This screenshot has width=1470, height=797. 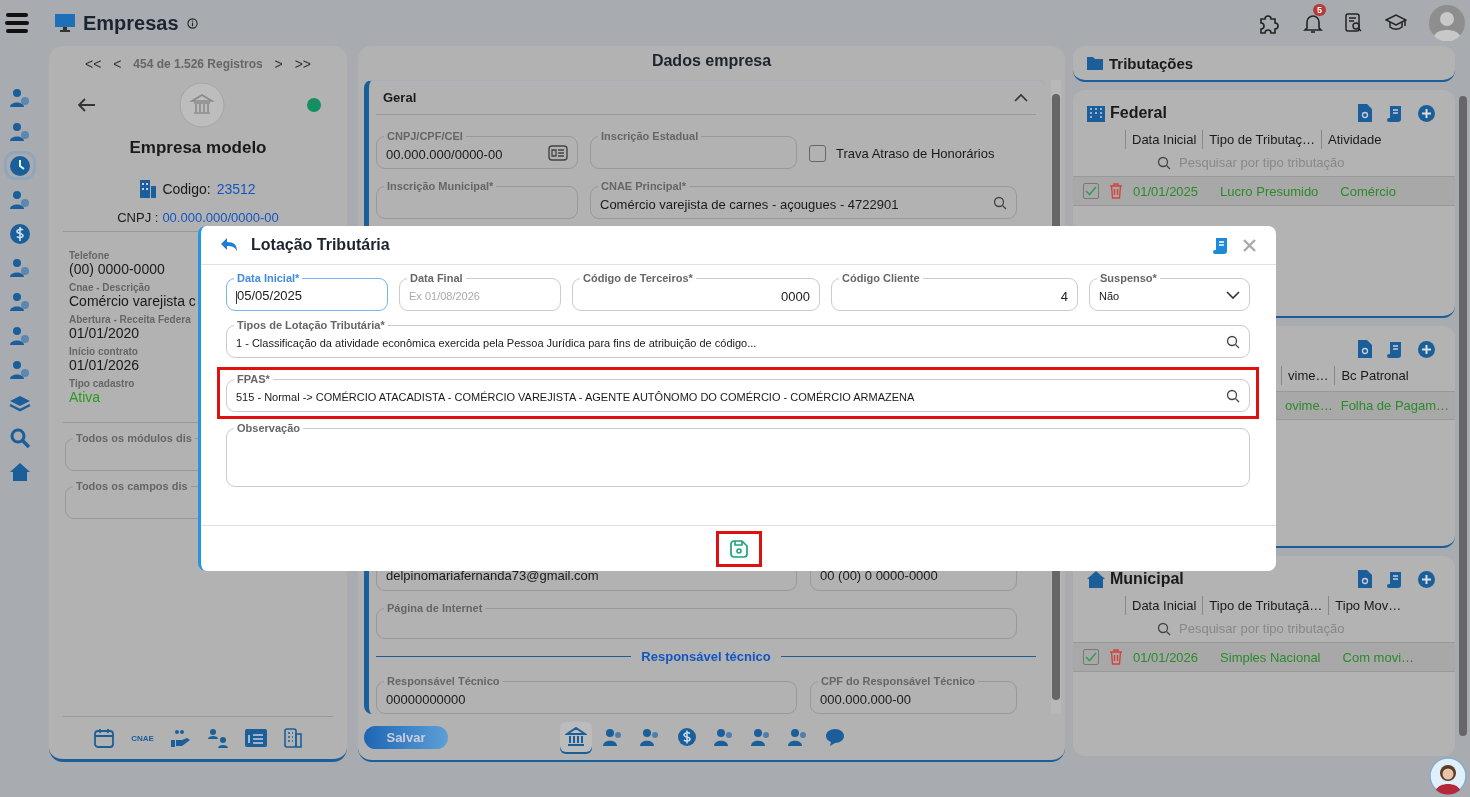 What do you see at coordinates (320, 245) in the screenshot?
I see `dialog-title: Lotação Tributária` at bounding box center [320, 245].